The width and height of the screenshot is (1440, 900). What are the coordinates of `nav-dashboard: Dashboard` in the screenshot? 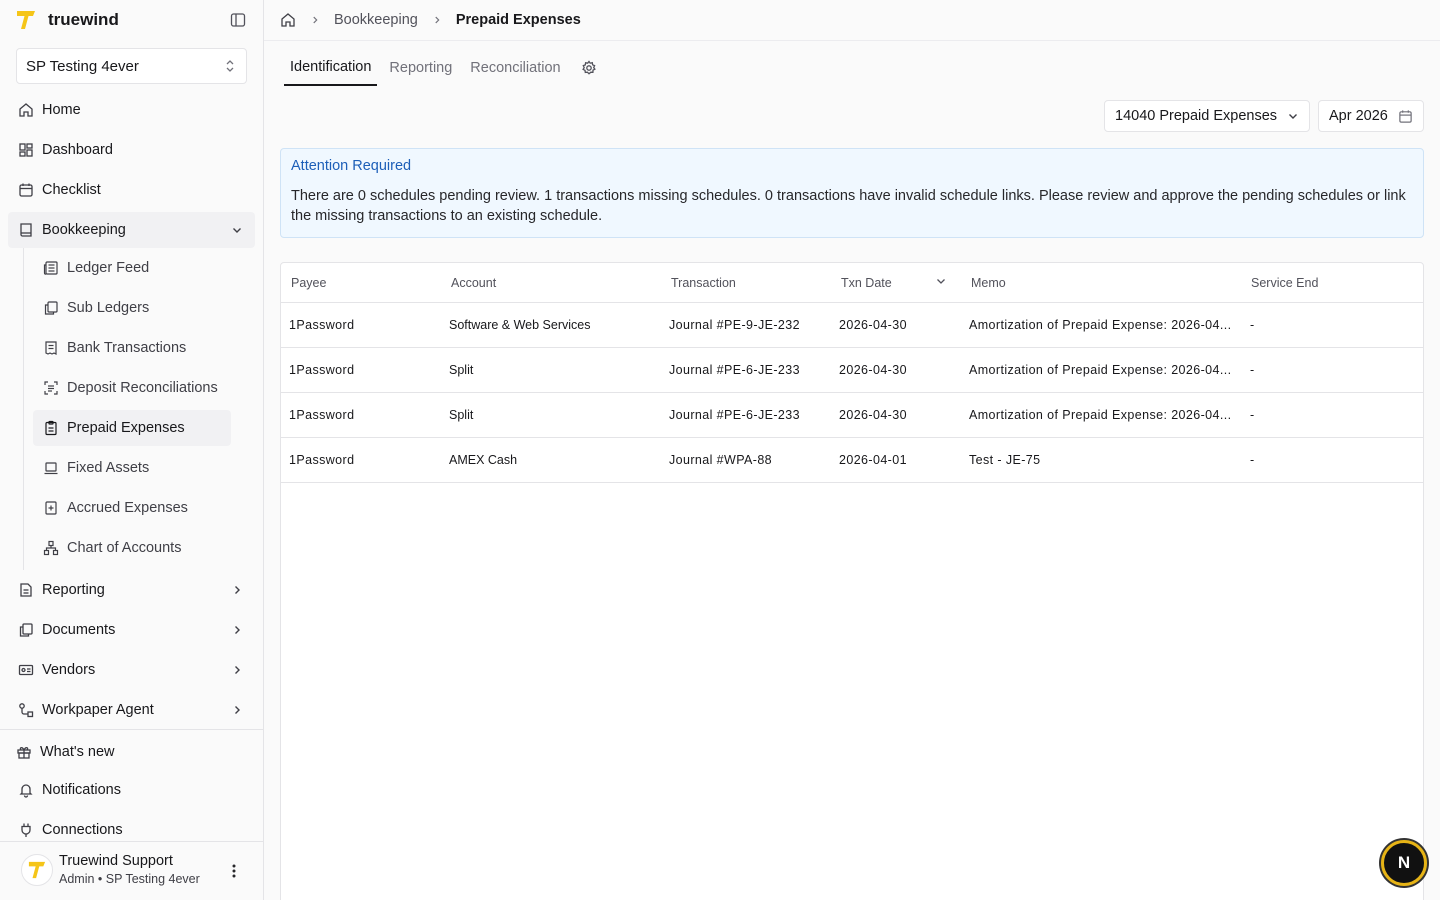 It's located at (131, 150).